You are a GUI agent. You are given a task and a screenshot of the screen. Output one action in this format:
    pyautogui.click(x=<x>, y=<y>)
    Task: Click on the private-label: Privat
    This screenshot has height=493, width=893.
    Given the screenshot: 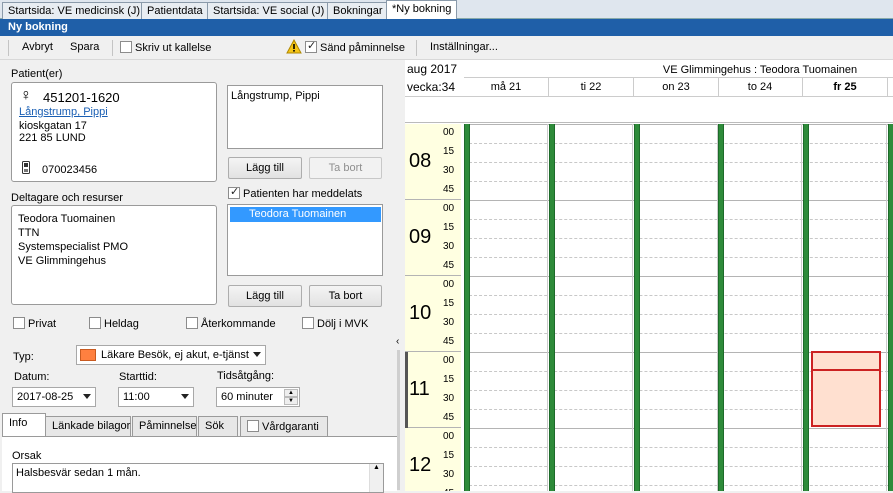 What is the action you would take?
    pyautogui.click(x=42, y=324)
    